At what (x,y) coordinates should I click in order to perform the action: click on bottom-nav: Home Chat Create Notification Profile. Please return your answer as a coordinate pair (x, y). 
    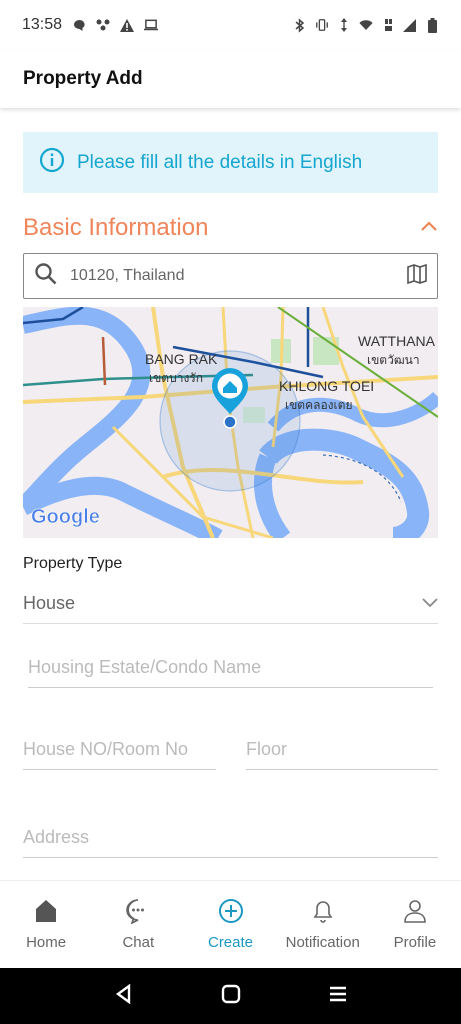
    Looking at the image, I should click on (230, 924).